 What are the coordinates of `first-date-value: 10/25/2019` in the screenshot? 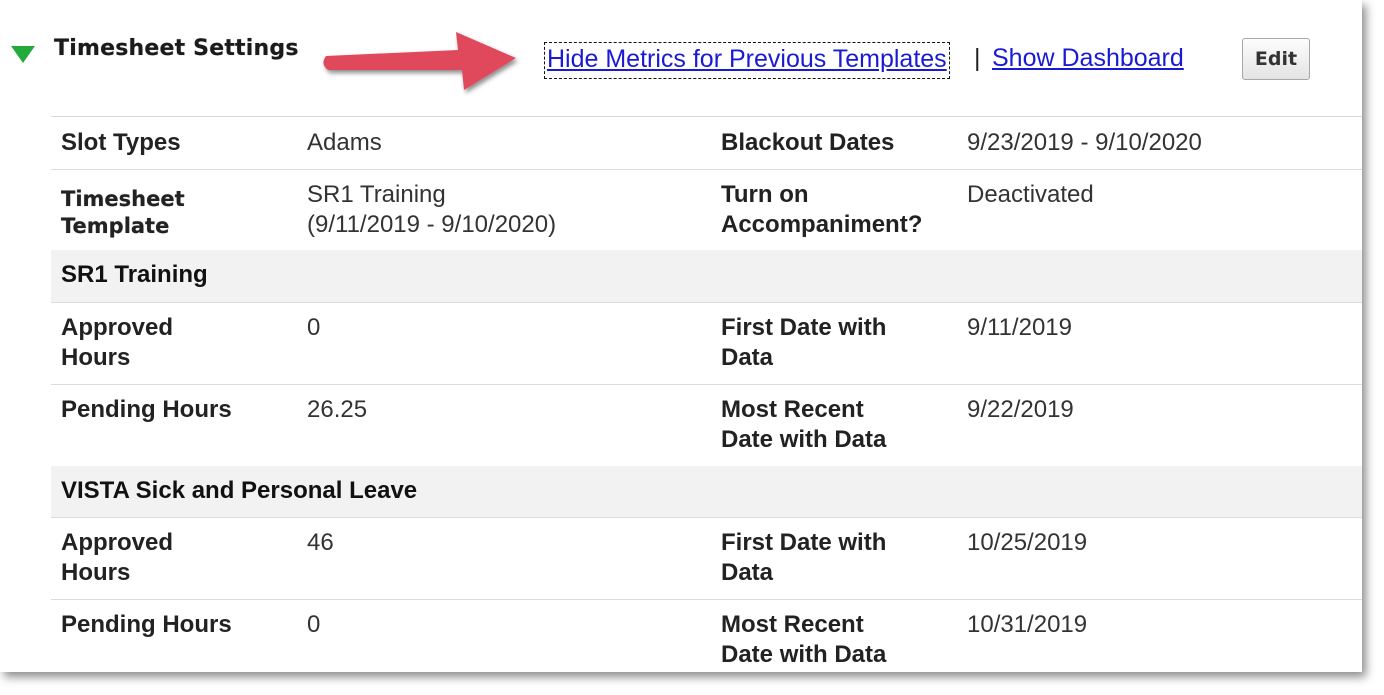 It's located at (1027, 542).